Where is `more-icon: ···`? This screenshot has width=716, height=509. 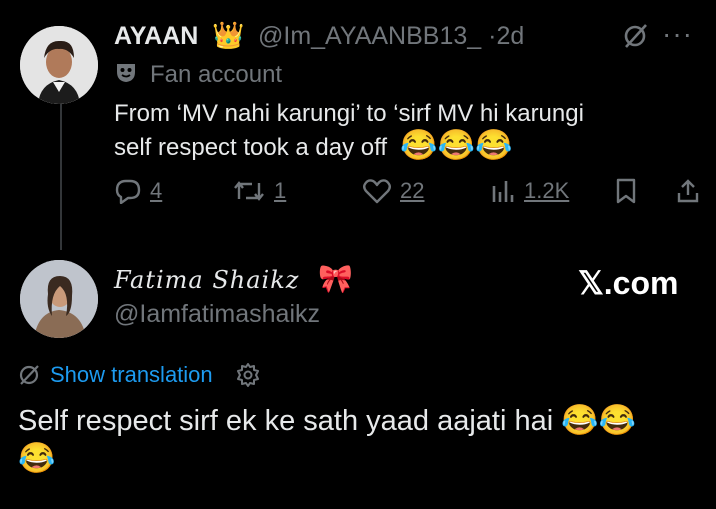
more-icon: ··· is located at coordinates (677, 34).